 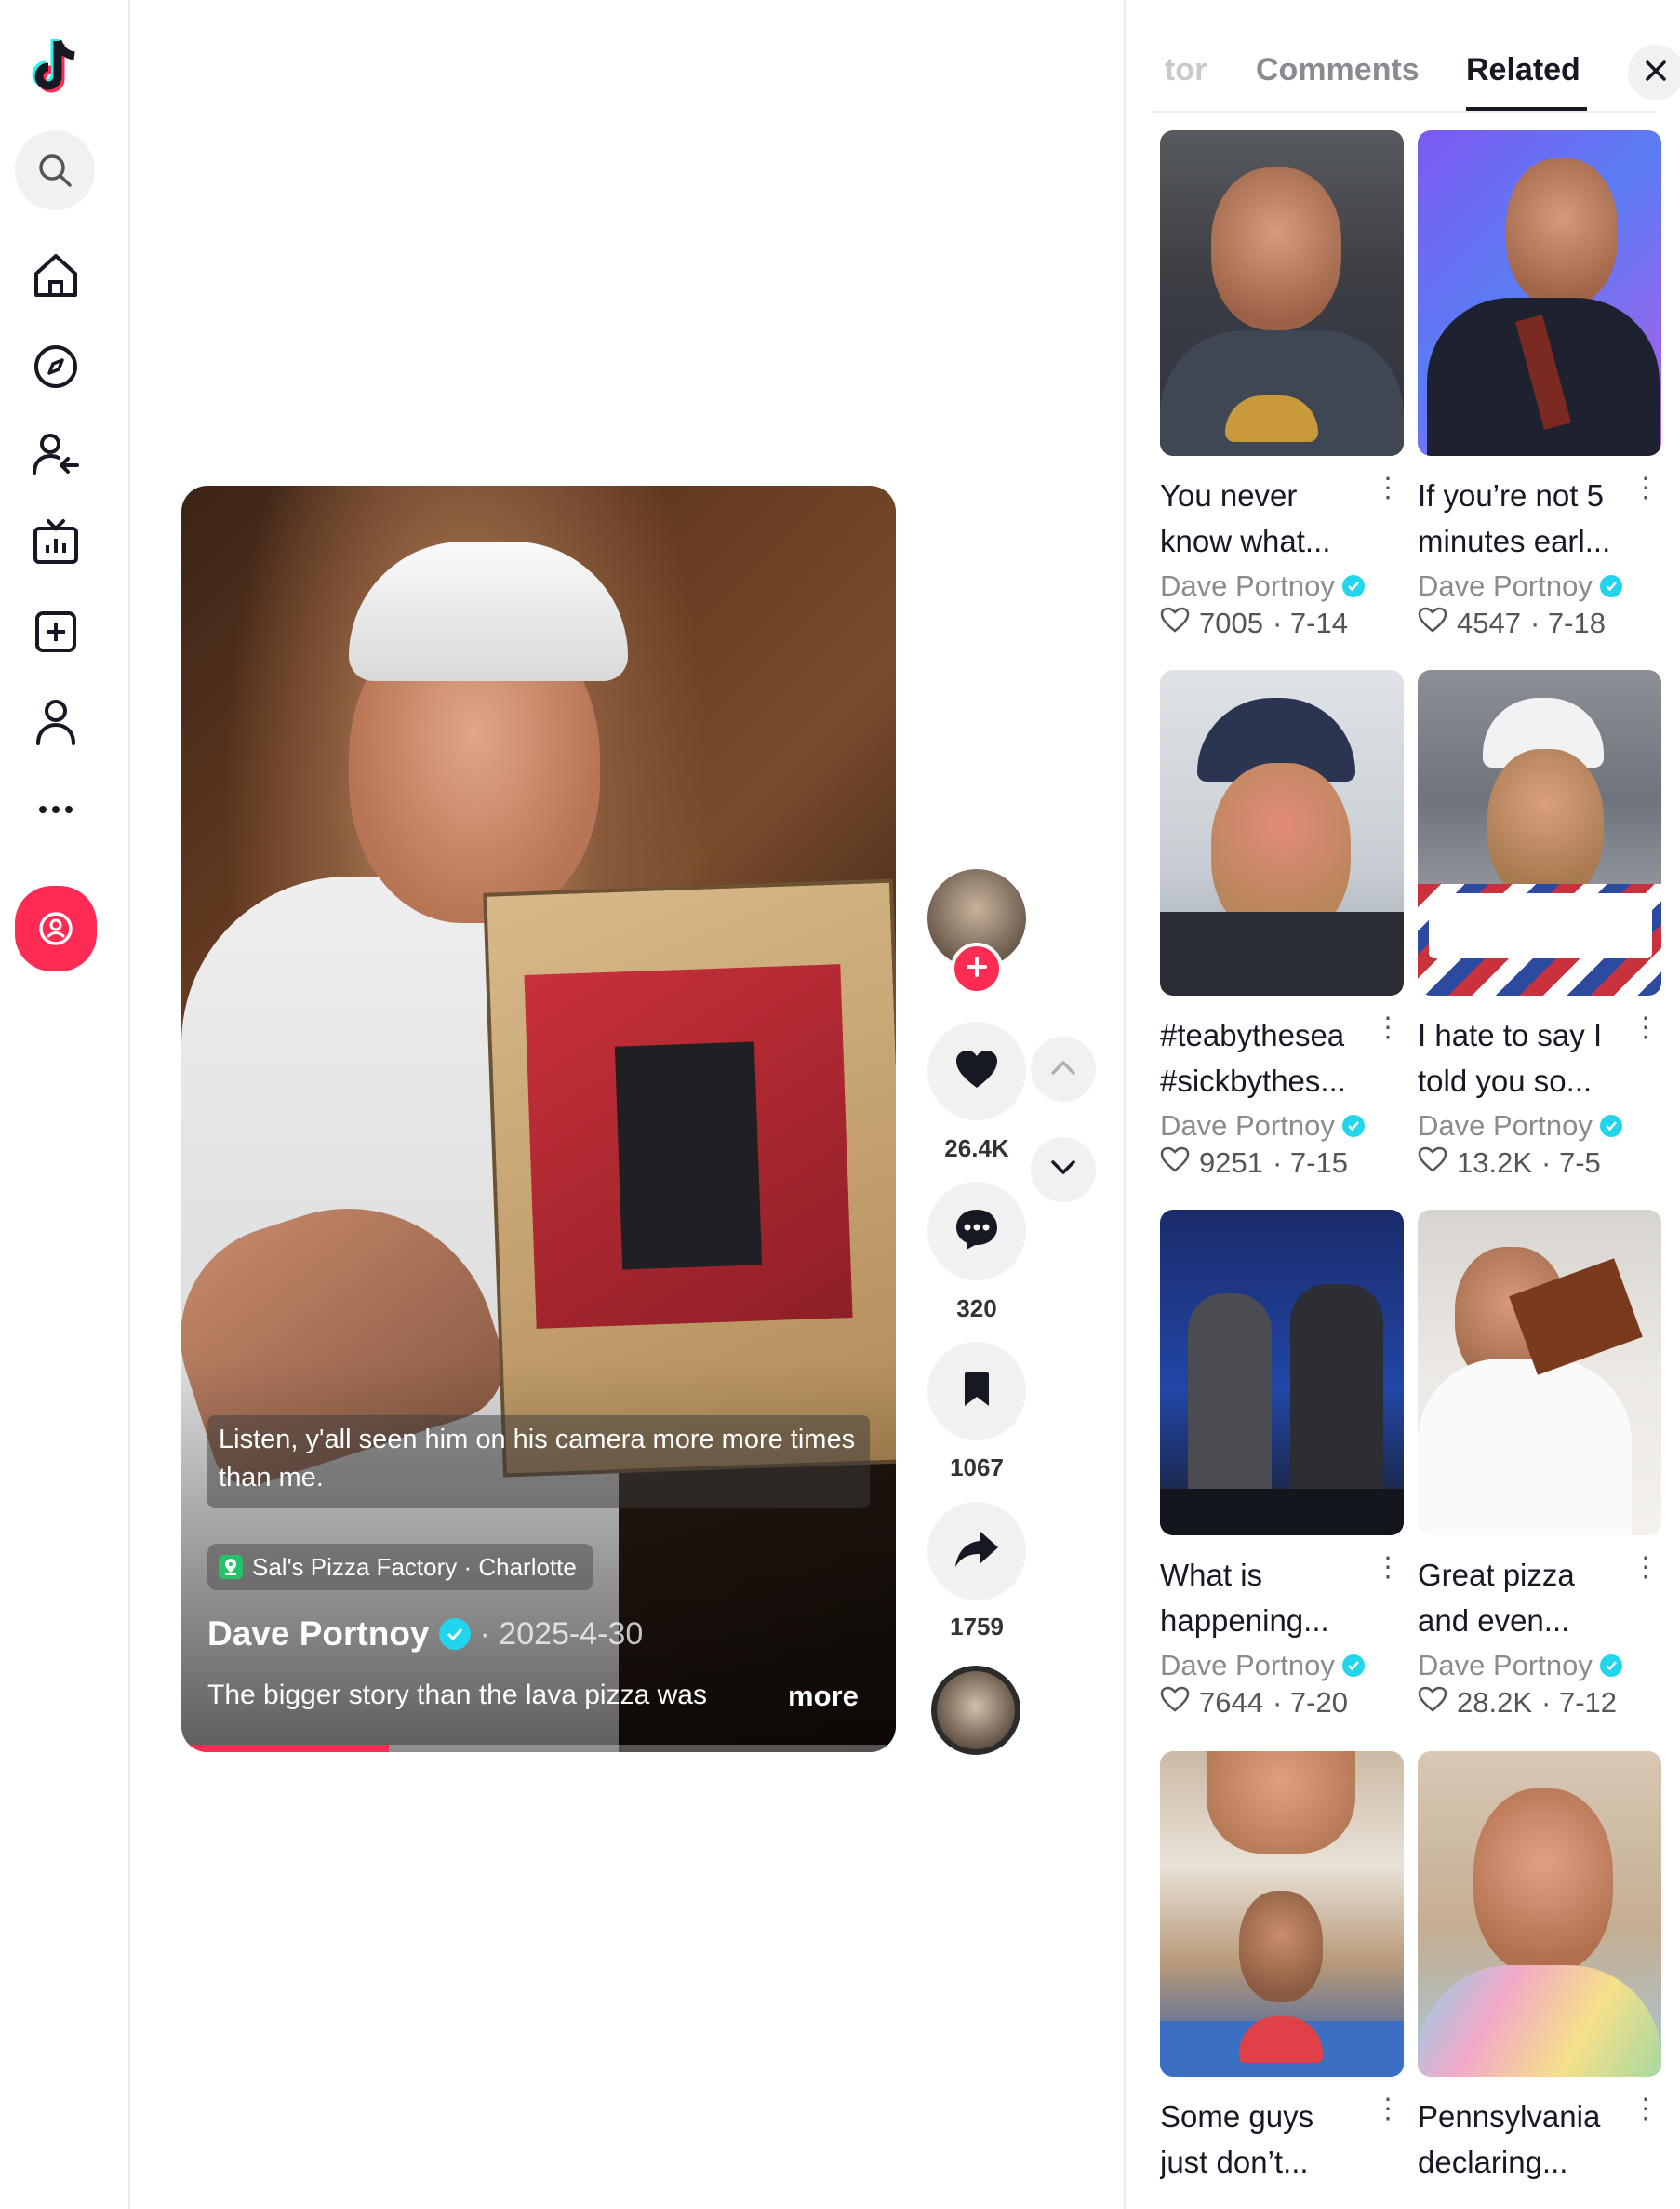 I want to click on follow-button, so click(x=977, y=969).